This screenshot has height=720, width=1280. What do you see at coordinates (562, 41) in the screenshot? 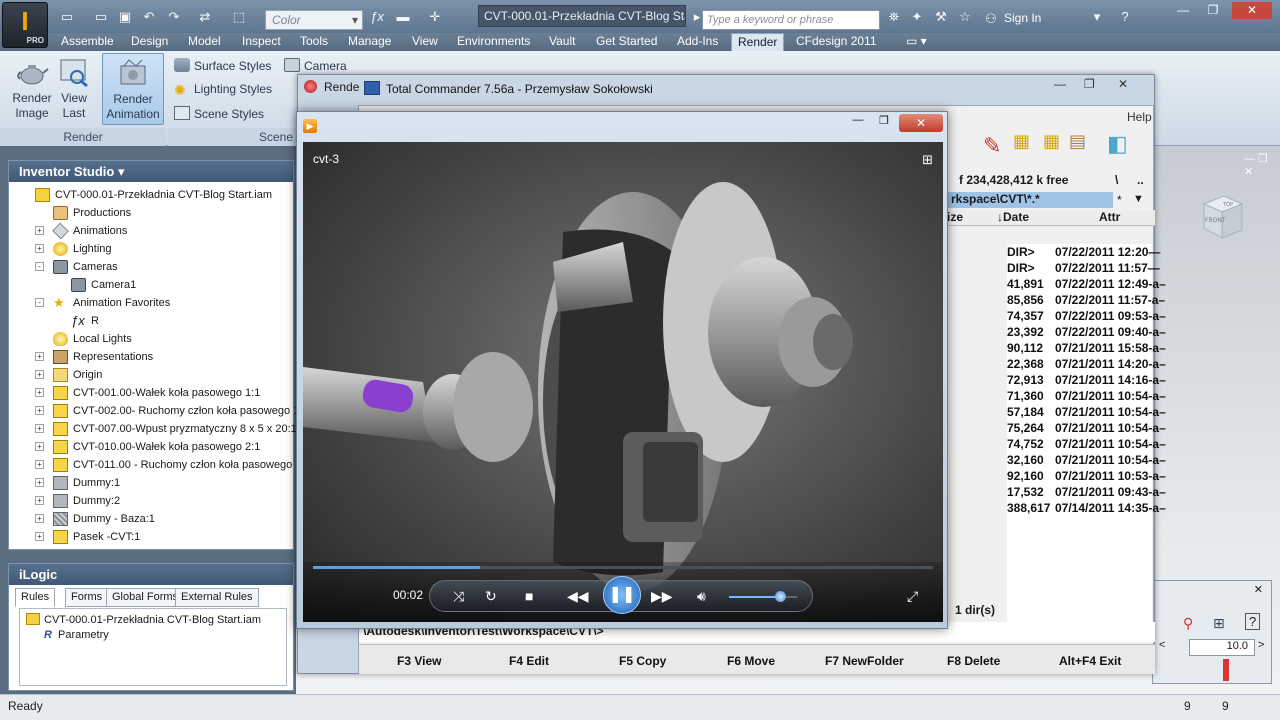
I see `tab-vault: Vault` at bounding box center [562, 41].